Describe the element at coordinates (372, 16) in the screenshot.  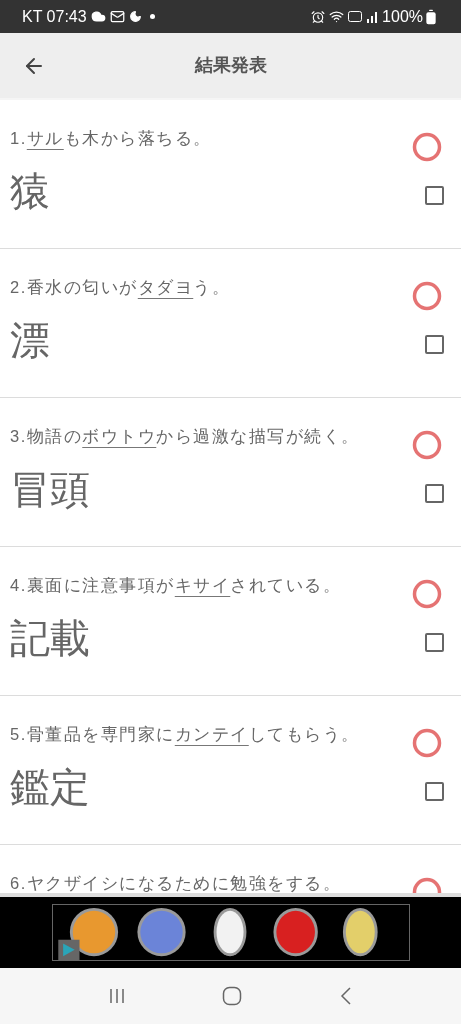
I see `signal-icon` at that location.